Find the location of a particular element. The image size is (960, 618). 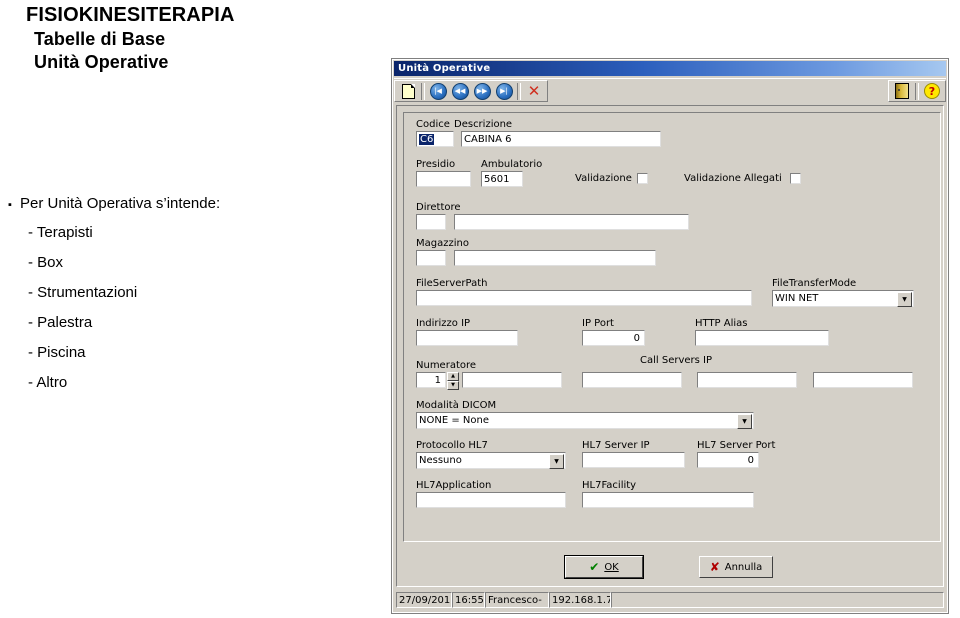

ambulatorio-label: Ambulatorio is located at coordinates (512, 164).